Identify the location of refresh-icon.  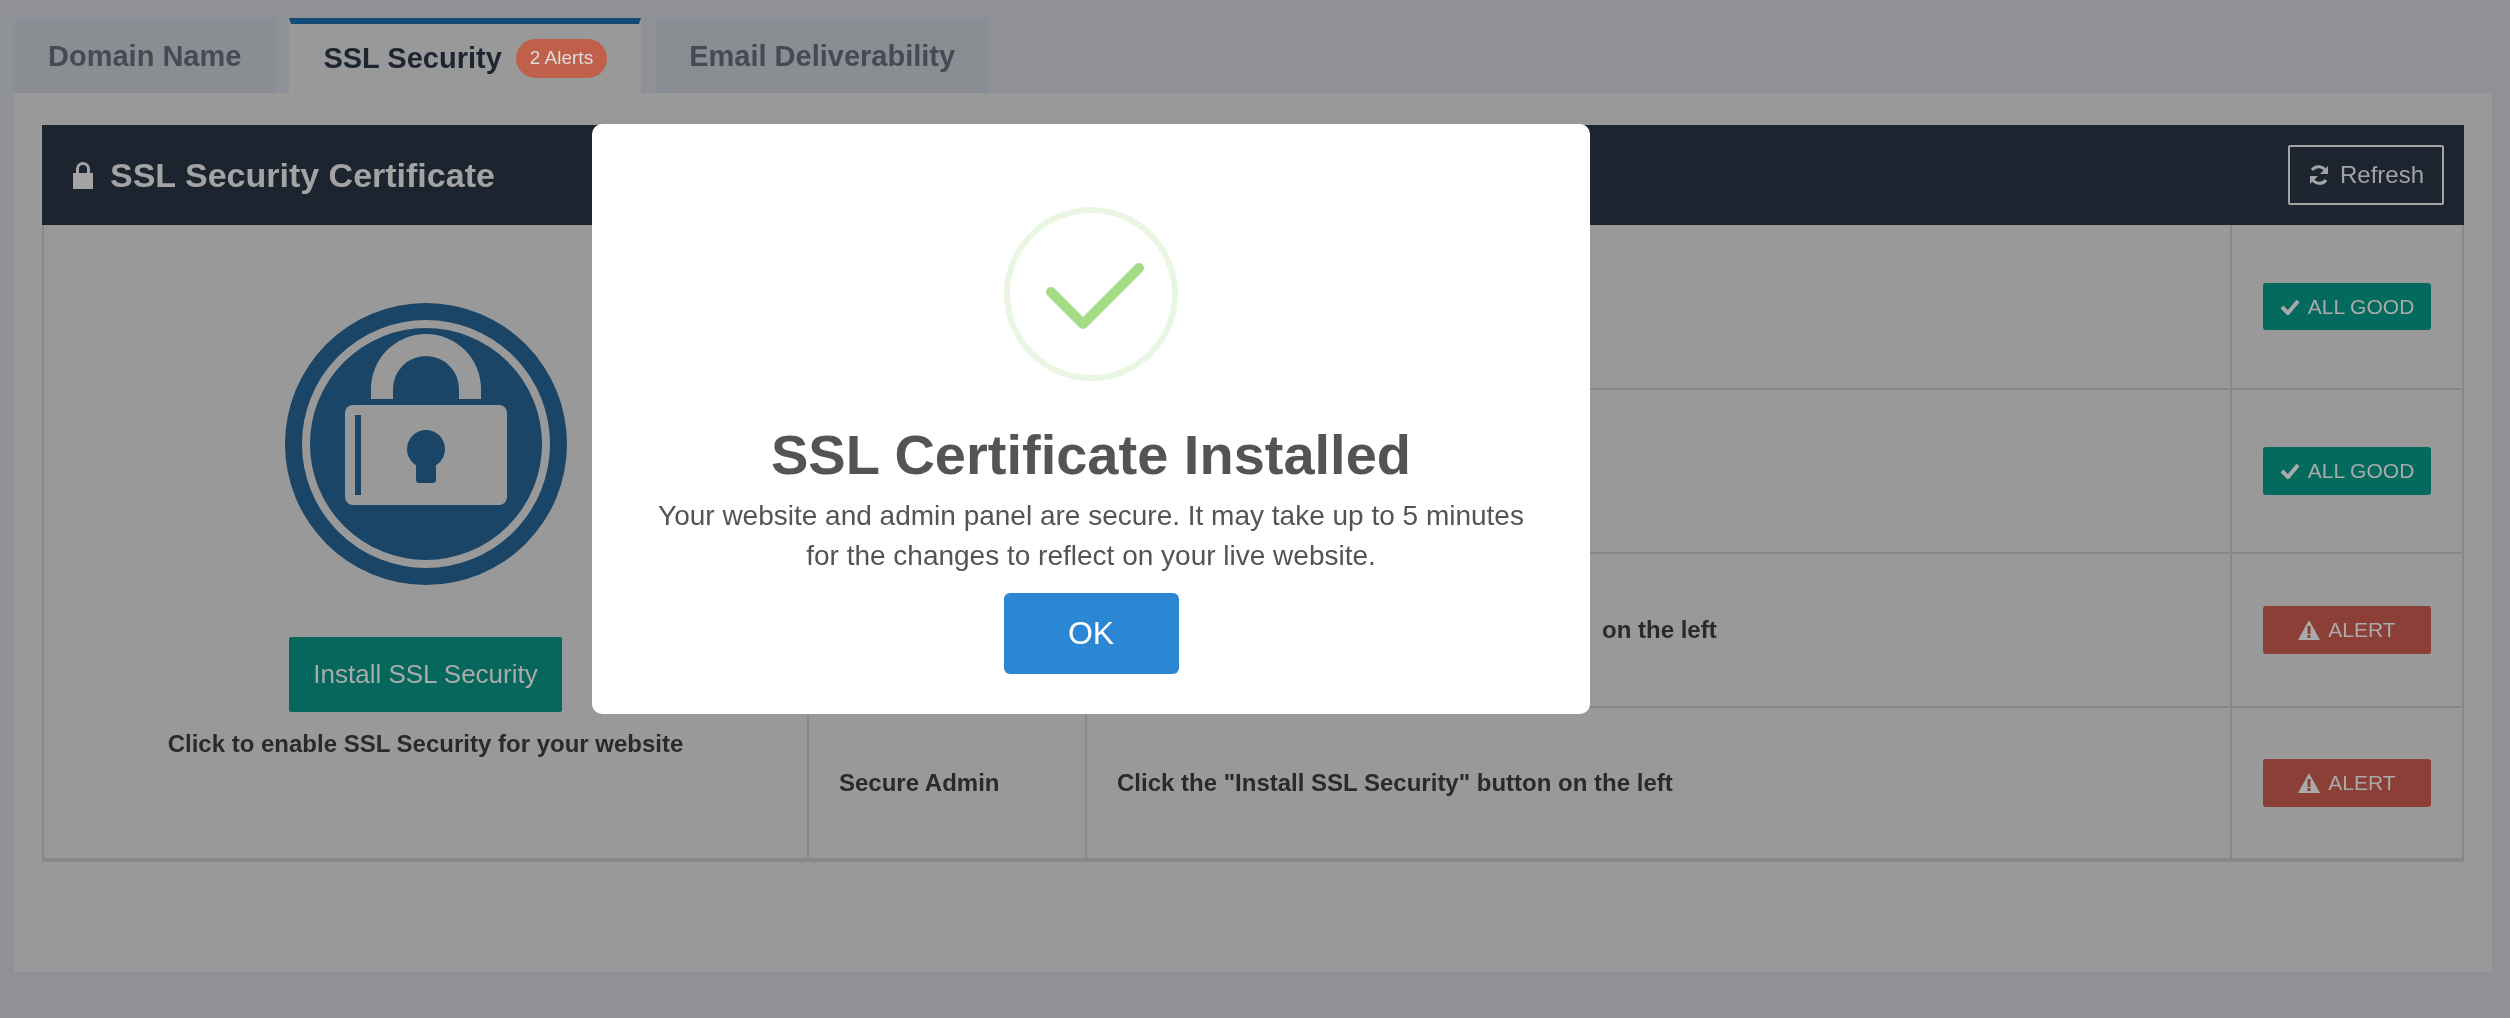
(2318, 175).